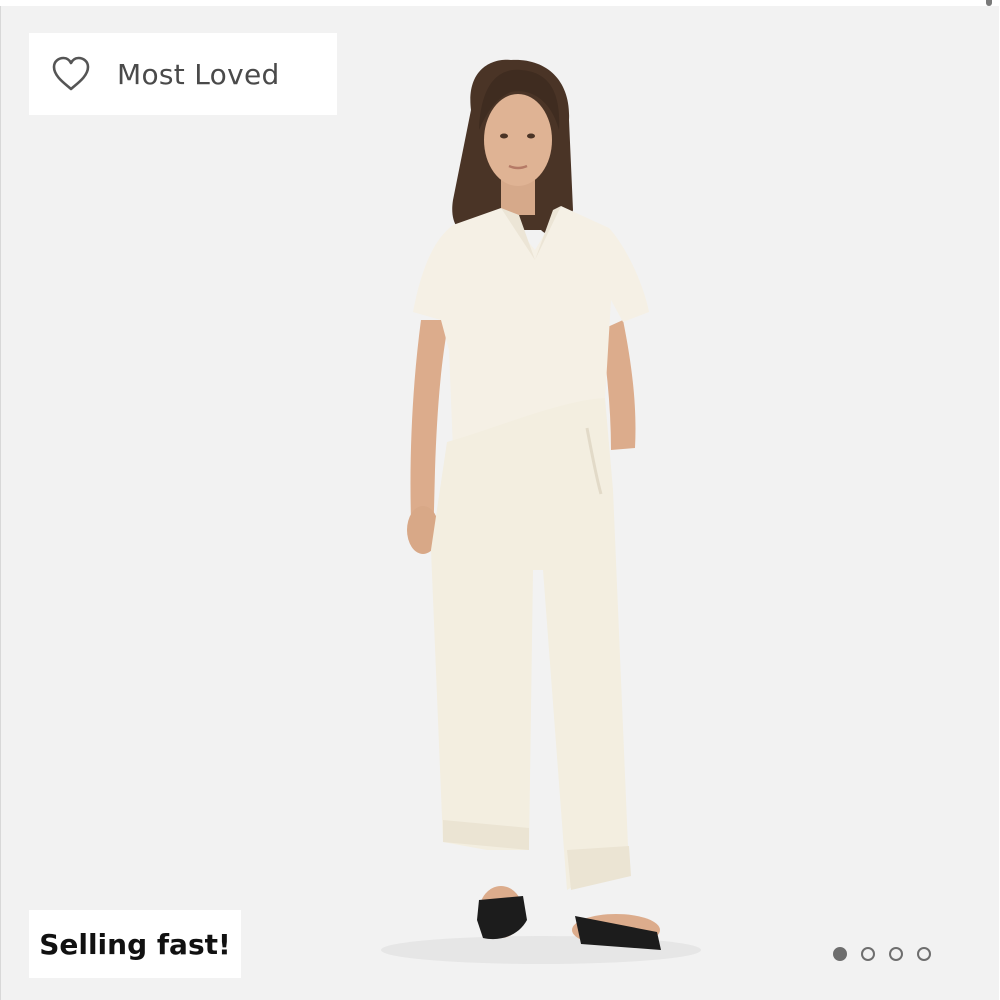 This screenshot has height=1000, width=1000. I want to click on most-loved-badge: Most Loved, so click(183, 74).